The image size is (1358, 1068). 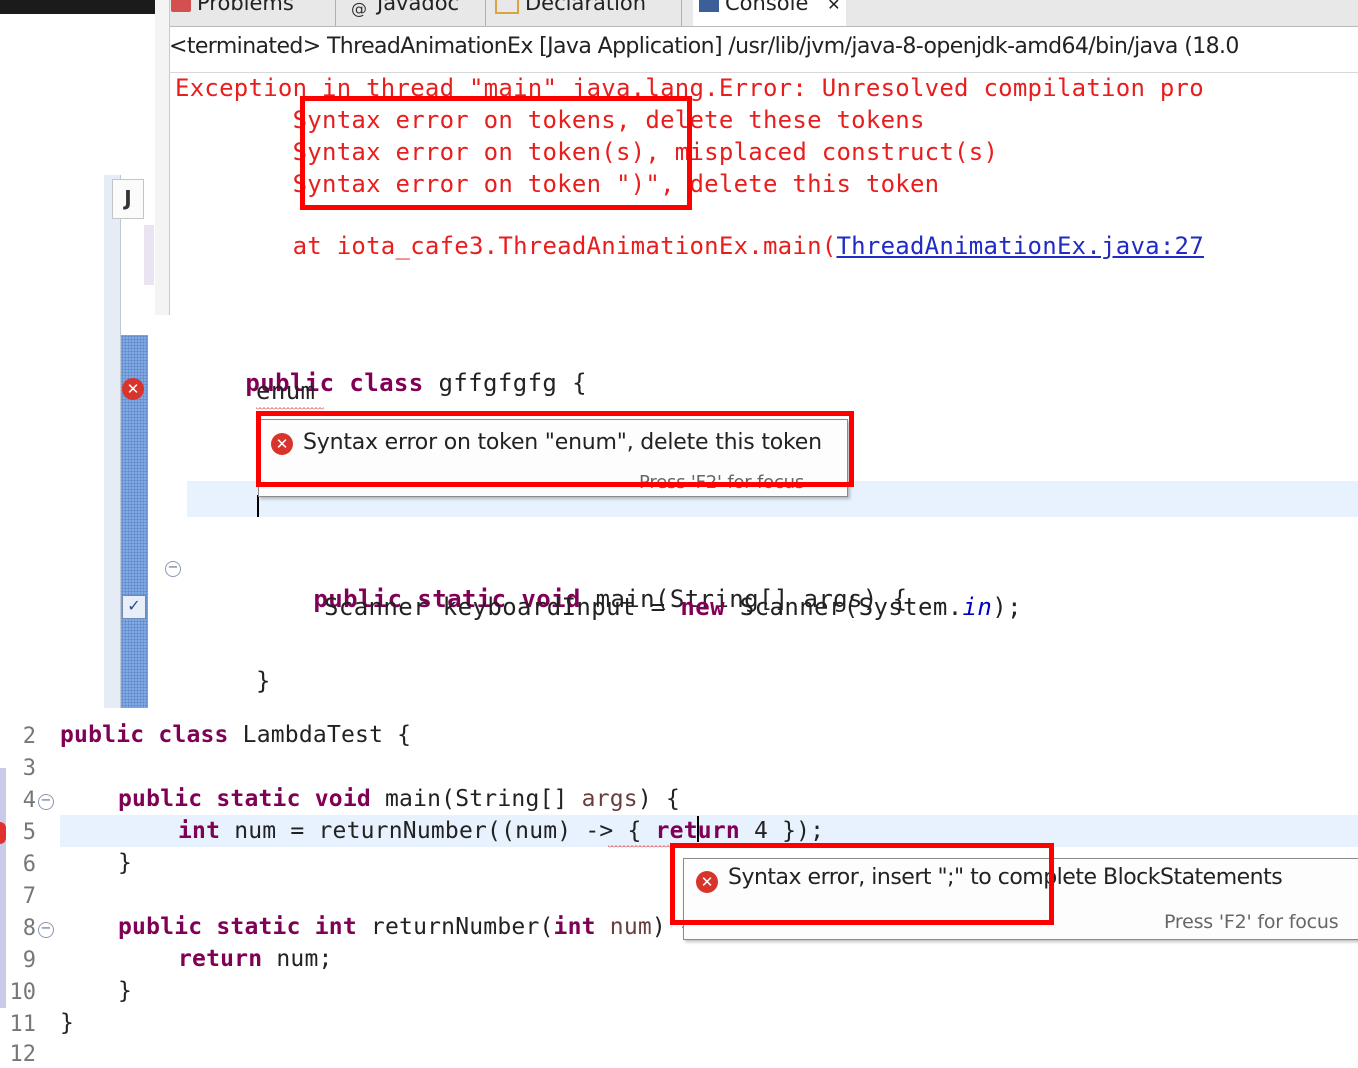 What do you see at coordinates (359, 9) in the screenshot?
I see `javadoc-icon: @` at bounding box center [359, 9].